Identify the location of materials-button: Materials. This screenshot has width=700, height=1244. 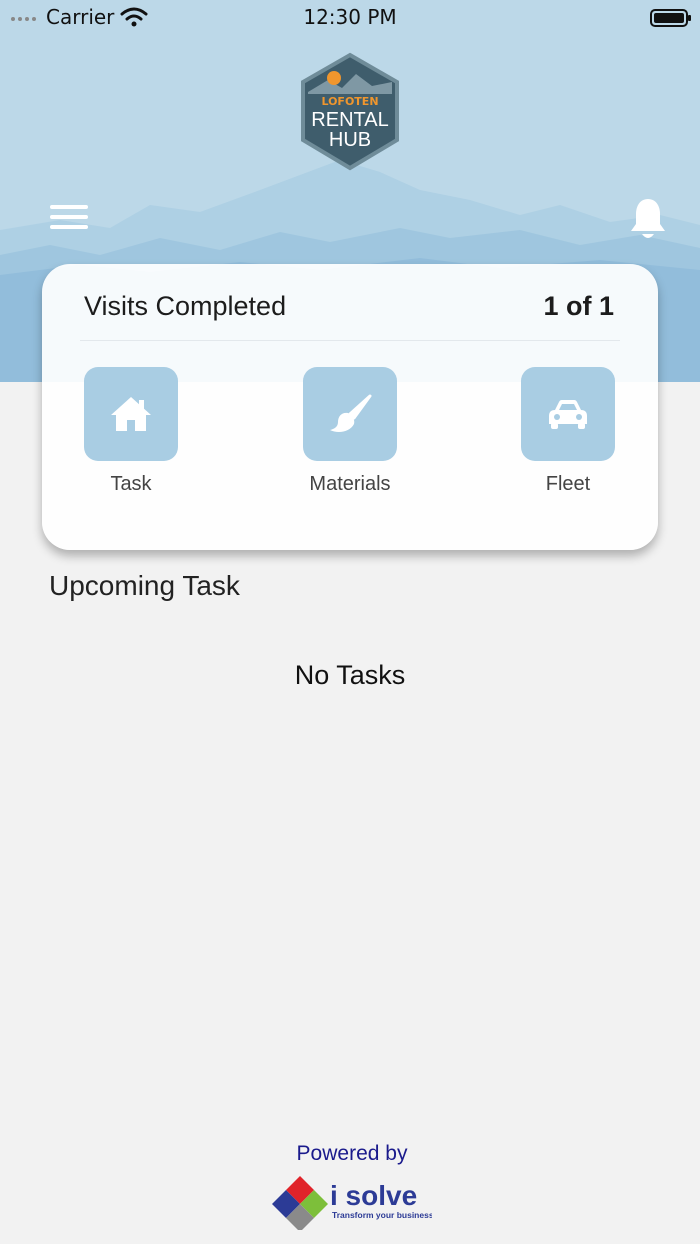
(350, 431).